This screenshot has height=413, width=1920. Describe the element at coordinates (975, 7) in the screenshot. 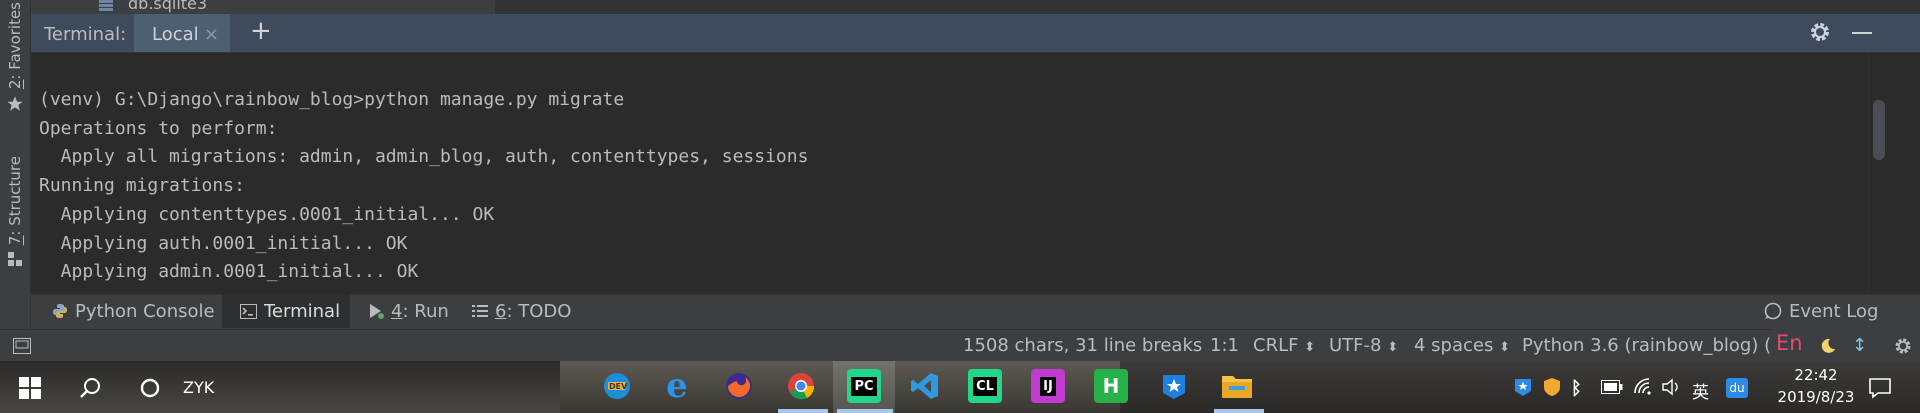

I see `project-panel` at that location.